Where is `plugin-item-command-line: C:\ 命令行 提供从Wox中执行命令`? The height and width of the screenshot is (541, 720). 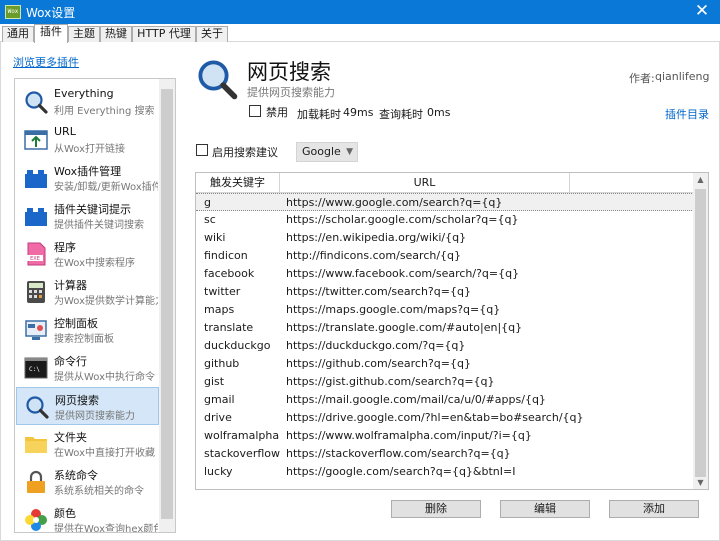
plugin-item-command-line: C:\ 命令行 提供从Wox中执行命令 is located at coordinates (87, 368).